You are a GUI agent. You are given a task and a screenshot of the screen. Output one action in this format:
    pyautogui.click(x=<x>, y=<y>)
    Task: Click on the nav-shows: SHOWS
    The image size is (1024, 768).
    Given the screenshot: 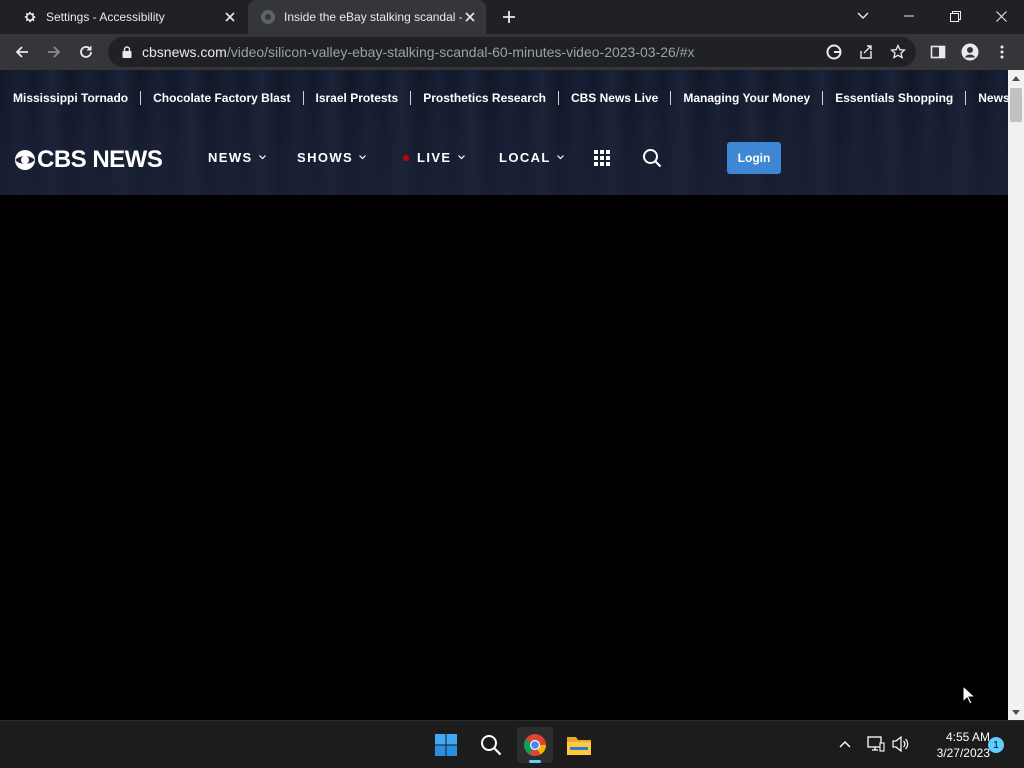 What is the action you would take?
    pyautogui.click(x=332, y=157)
    